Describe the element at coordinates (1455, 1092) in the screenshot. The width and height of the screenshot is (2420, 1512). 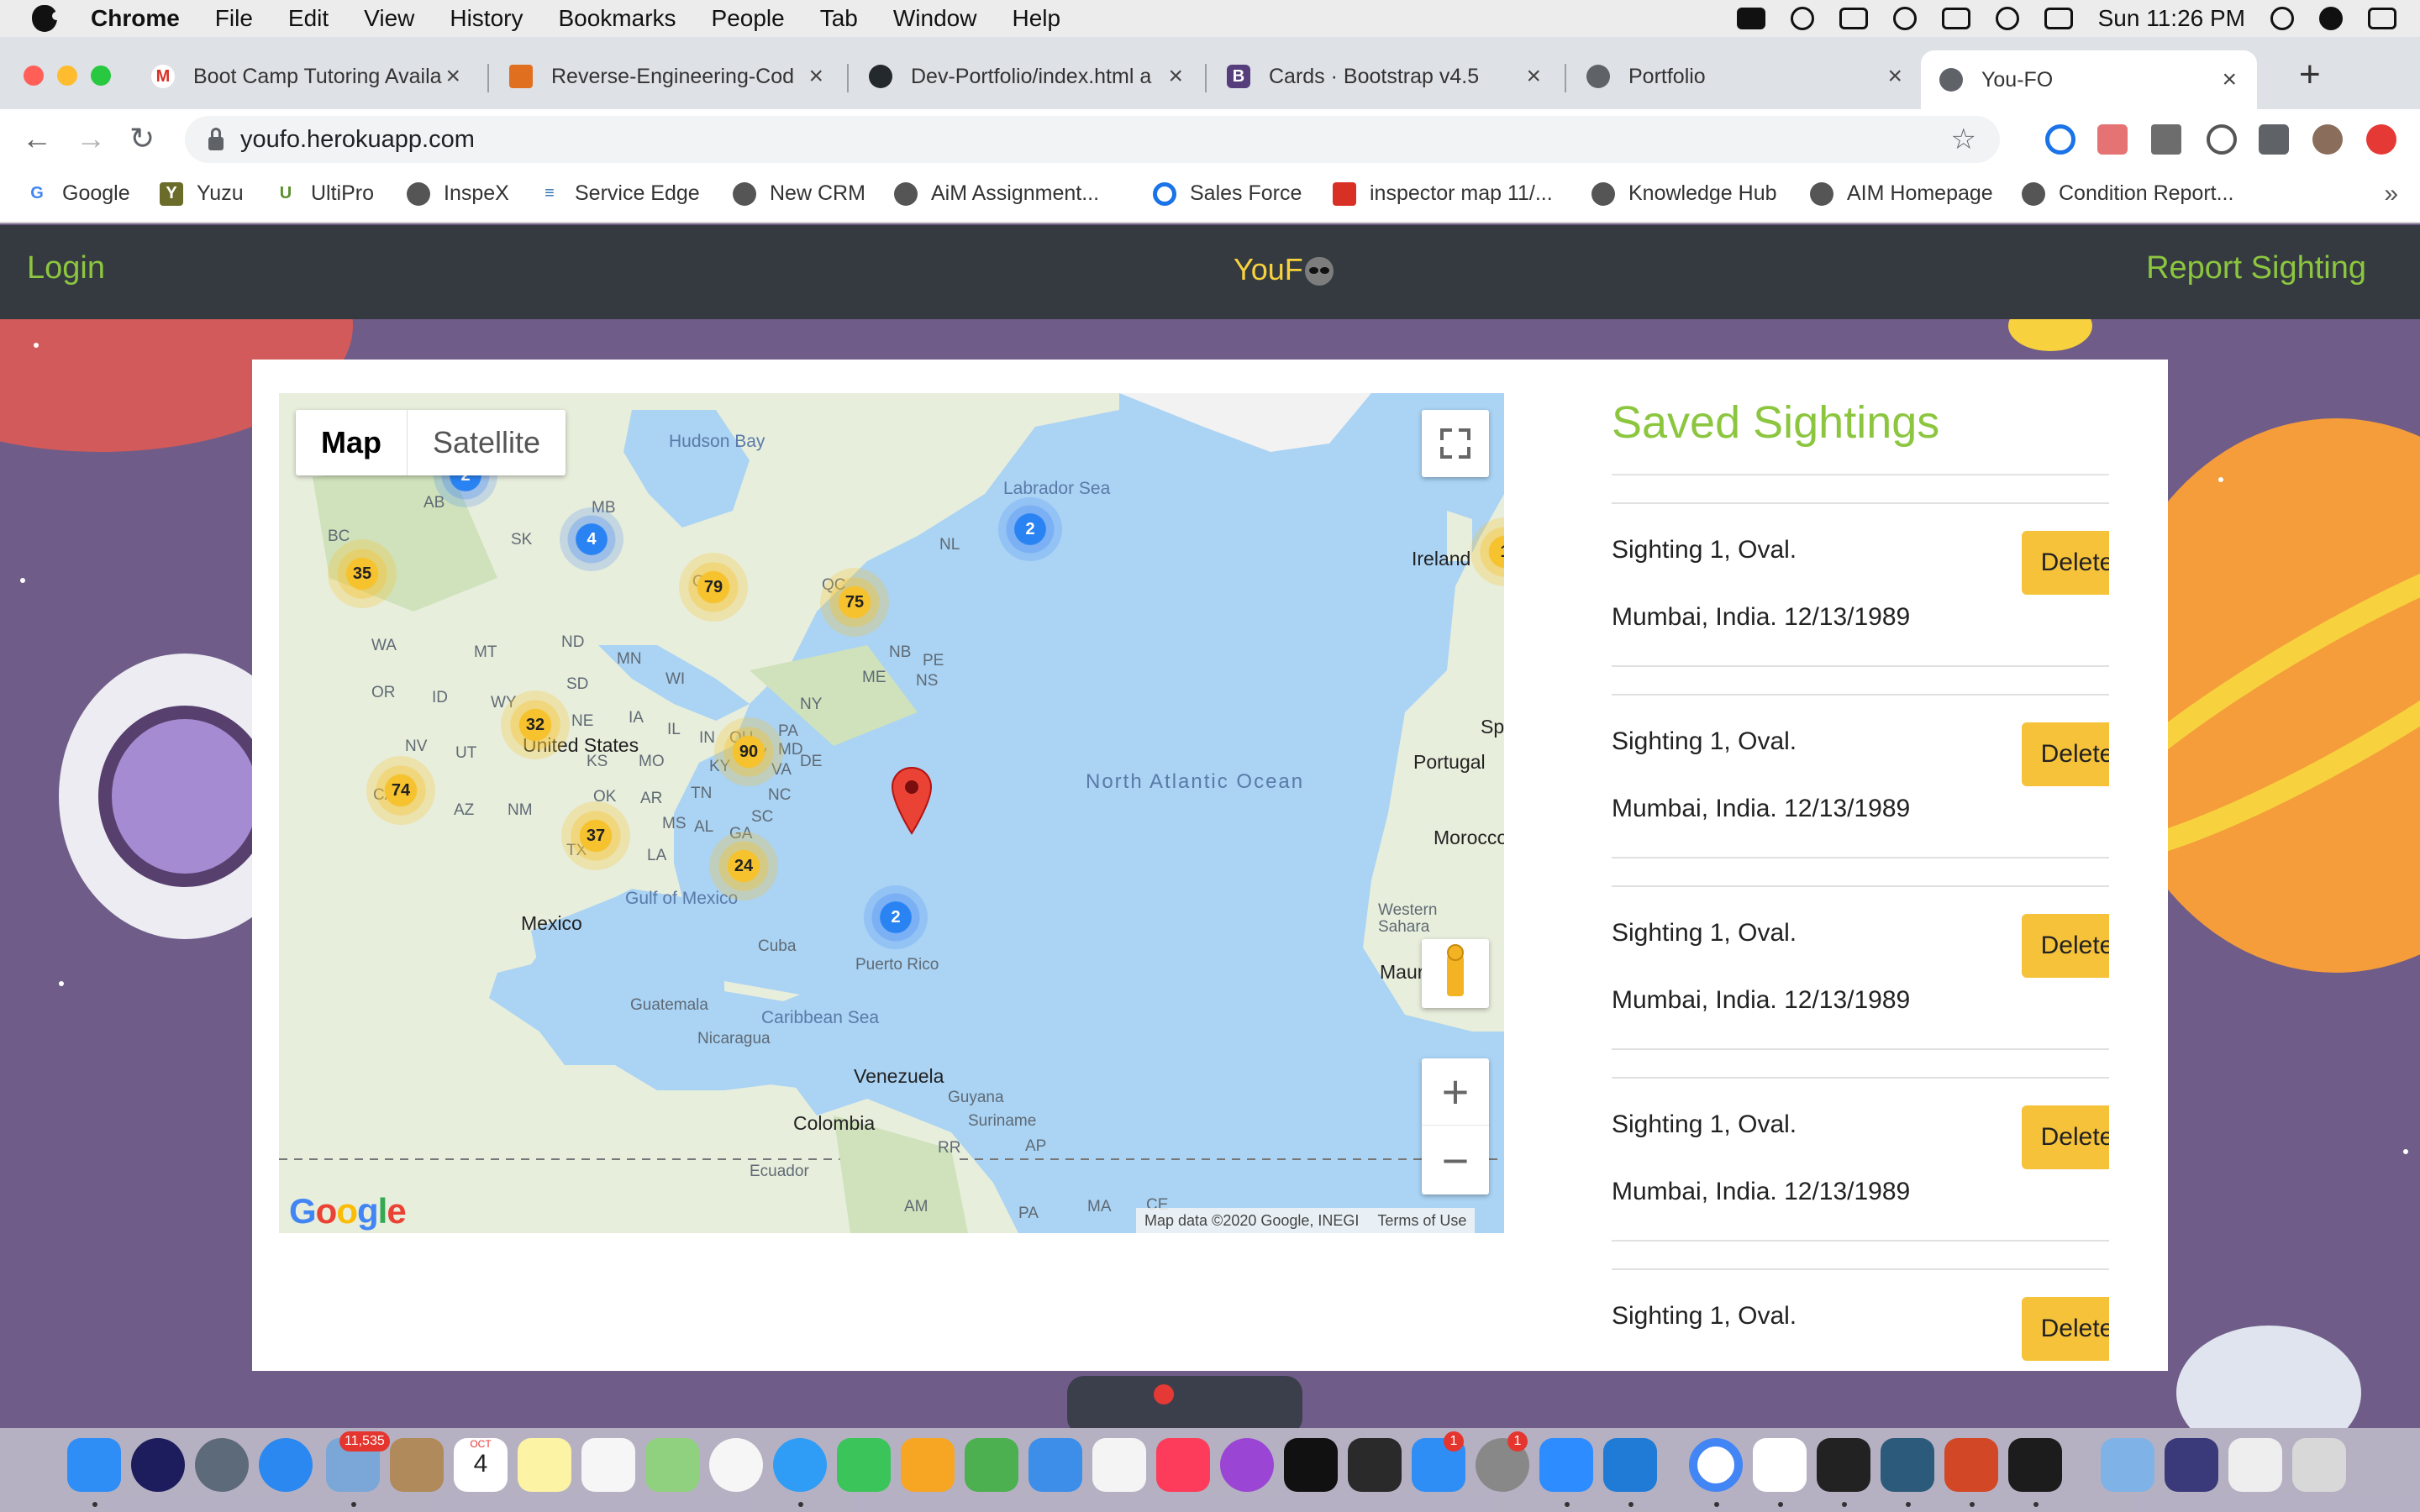
I see `zoom-in-button: +` at that location.